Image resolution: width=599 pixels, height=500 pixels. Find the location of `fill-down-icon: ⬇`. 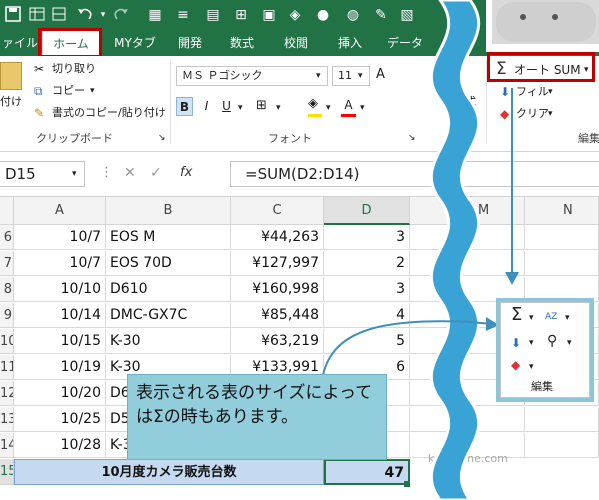

fill-down-icon: ⬇ is located at coordinates (516, 343).